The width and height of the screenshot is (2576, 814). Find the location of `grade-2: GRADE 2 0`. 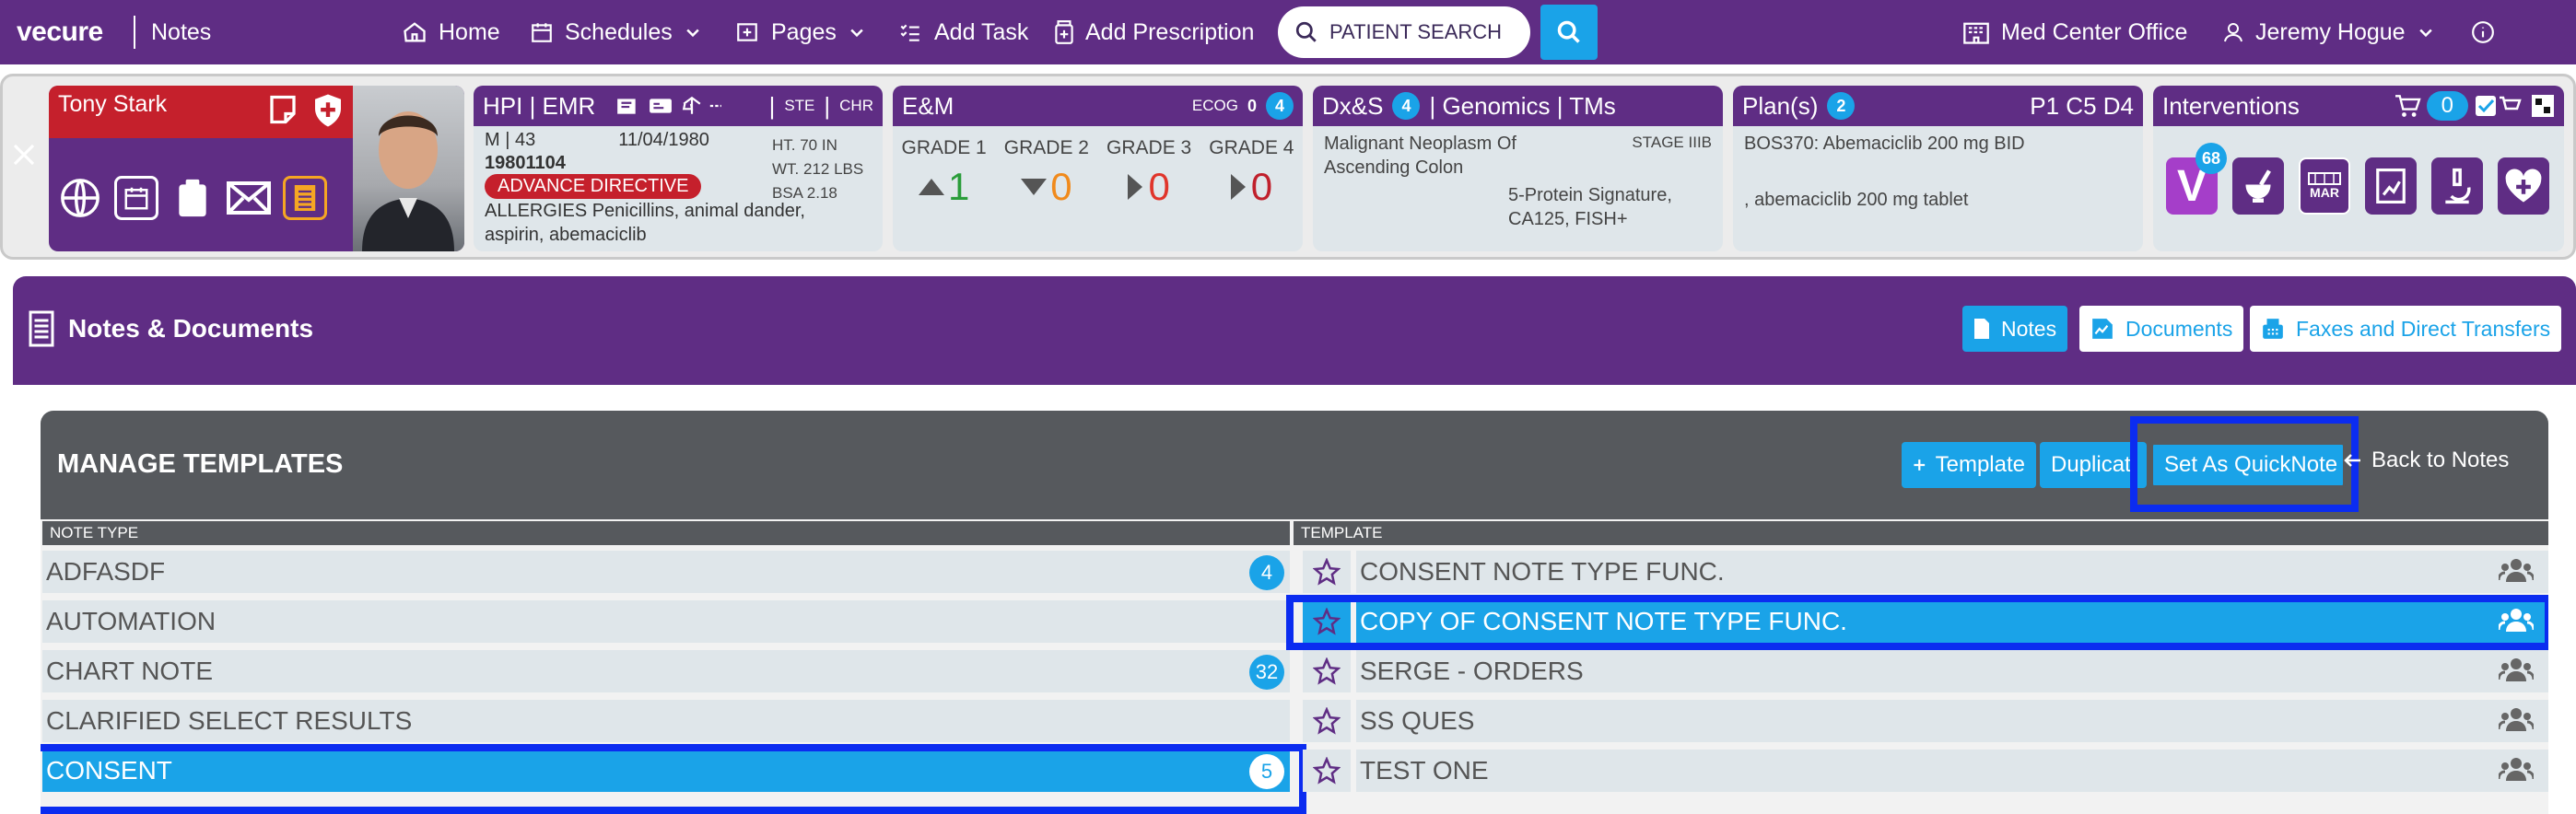

grade-2: GRADE 2 0 is located at coordinates (1047, 173).